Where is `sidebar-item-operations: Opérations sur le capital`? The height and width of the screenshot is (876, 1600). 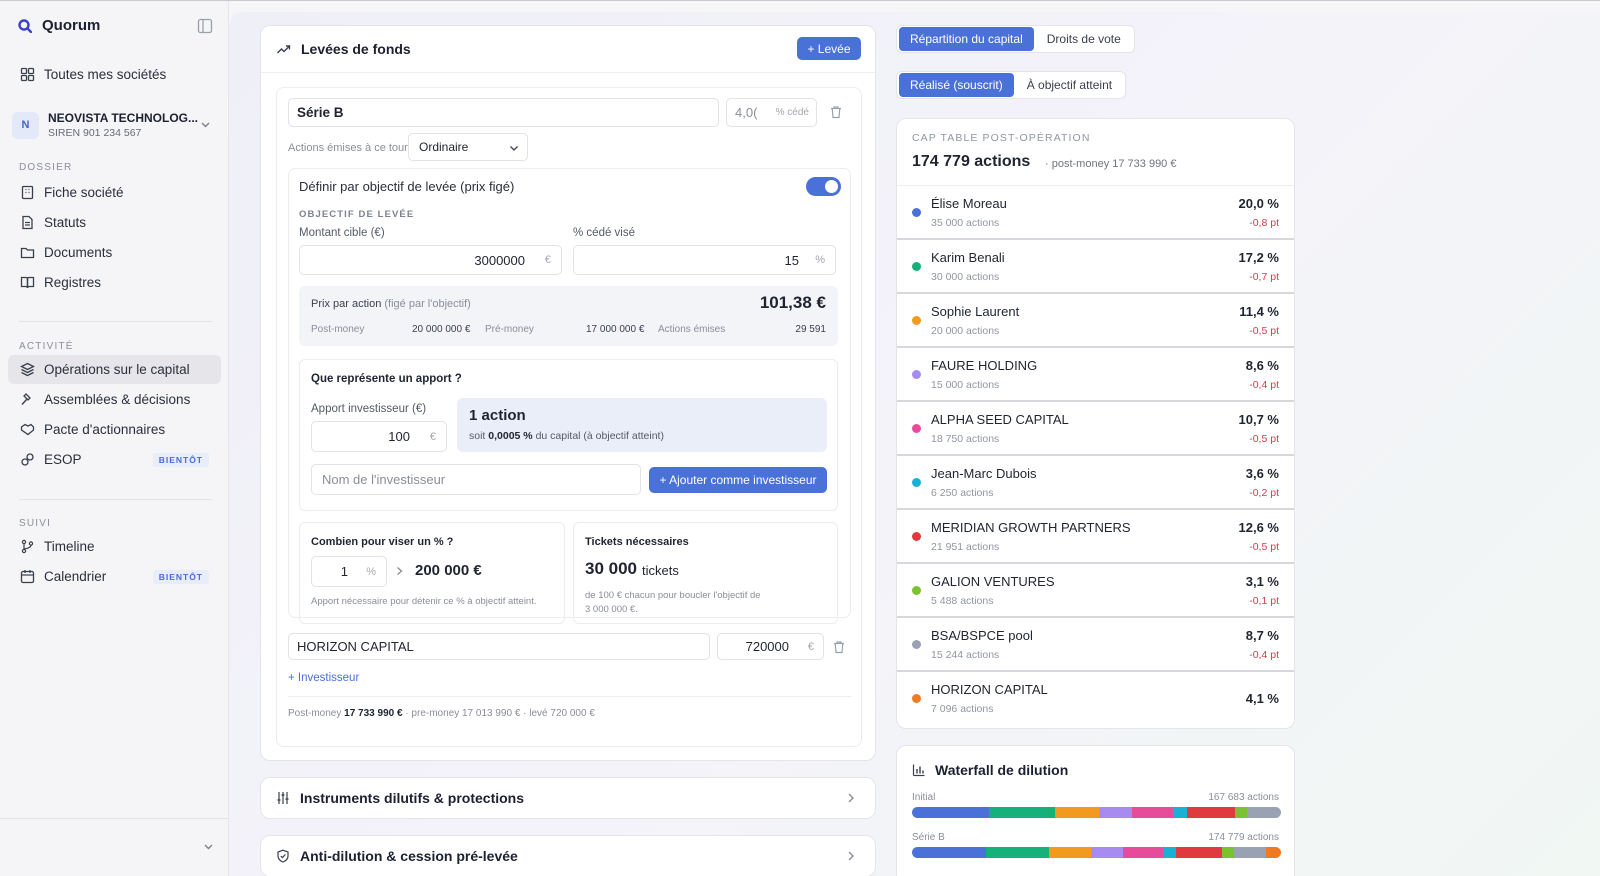
sidebar-item-operations: Opérations sur le capital is located at coordinates (114, 369).